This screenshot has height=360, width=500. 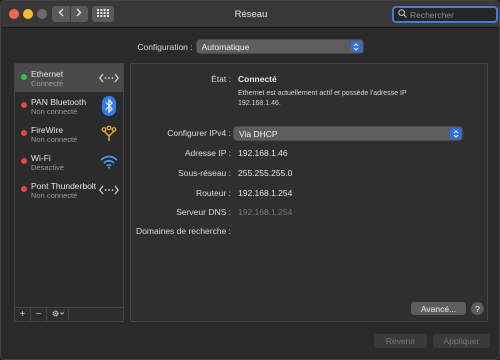 What do you see at coordinates (203, 212) in the screenshot?
I see `dns-server-label: Serveur DNS :` at bounding box center [203, 212].